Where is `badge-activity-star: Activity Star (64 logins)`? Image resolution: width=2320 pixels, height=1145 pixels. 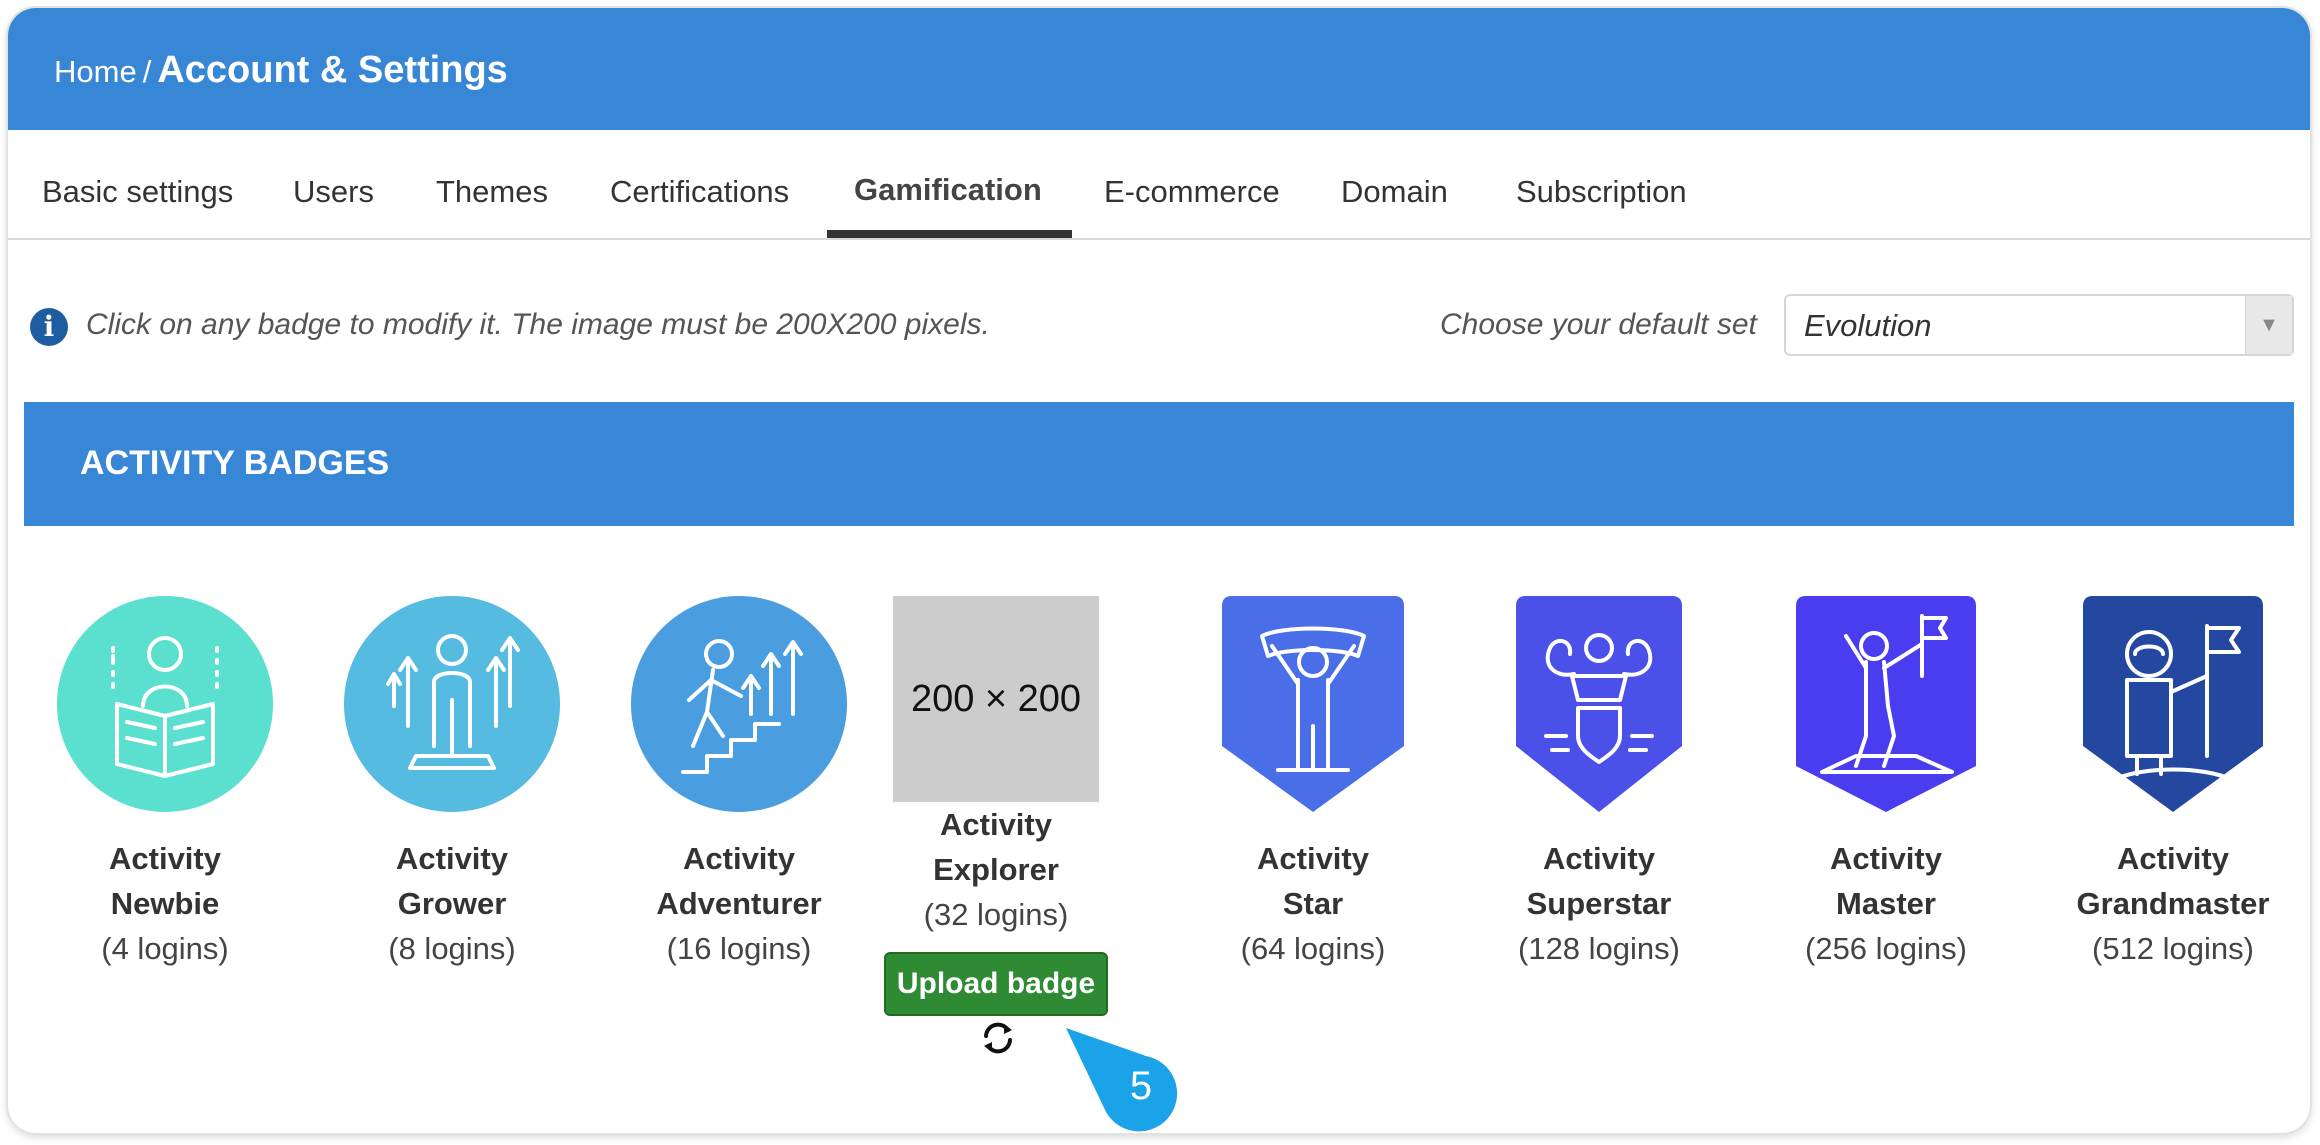 badge-activity-star: Activity Star (64 logins) is located at coordinates (1313, 783).